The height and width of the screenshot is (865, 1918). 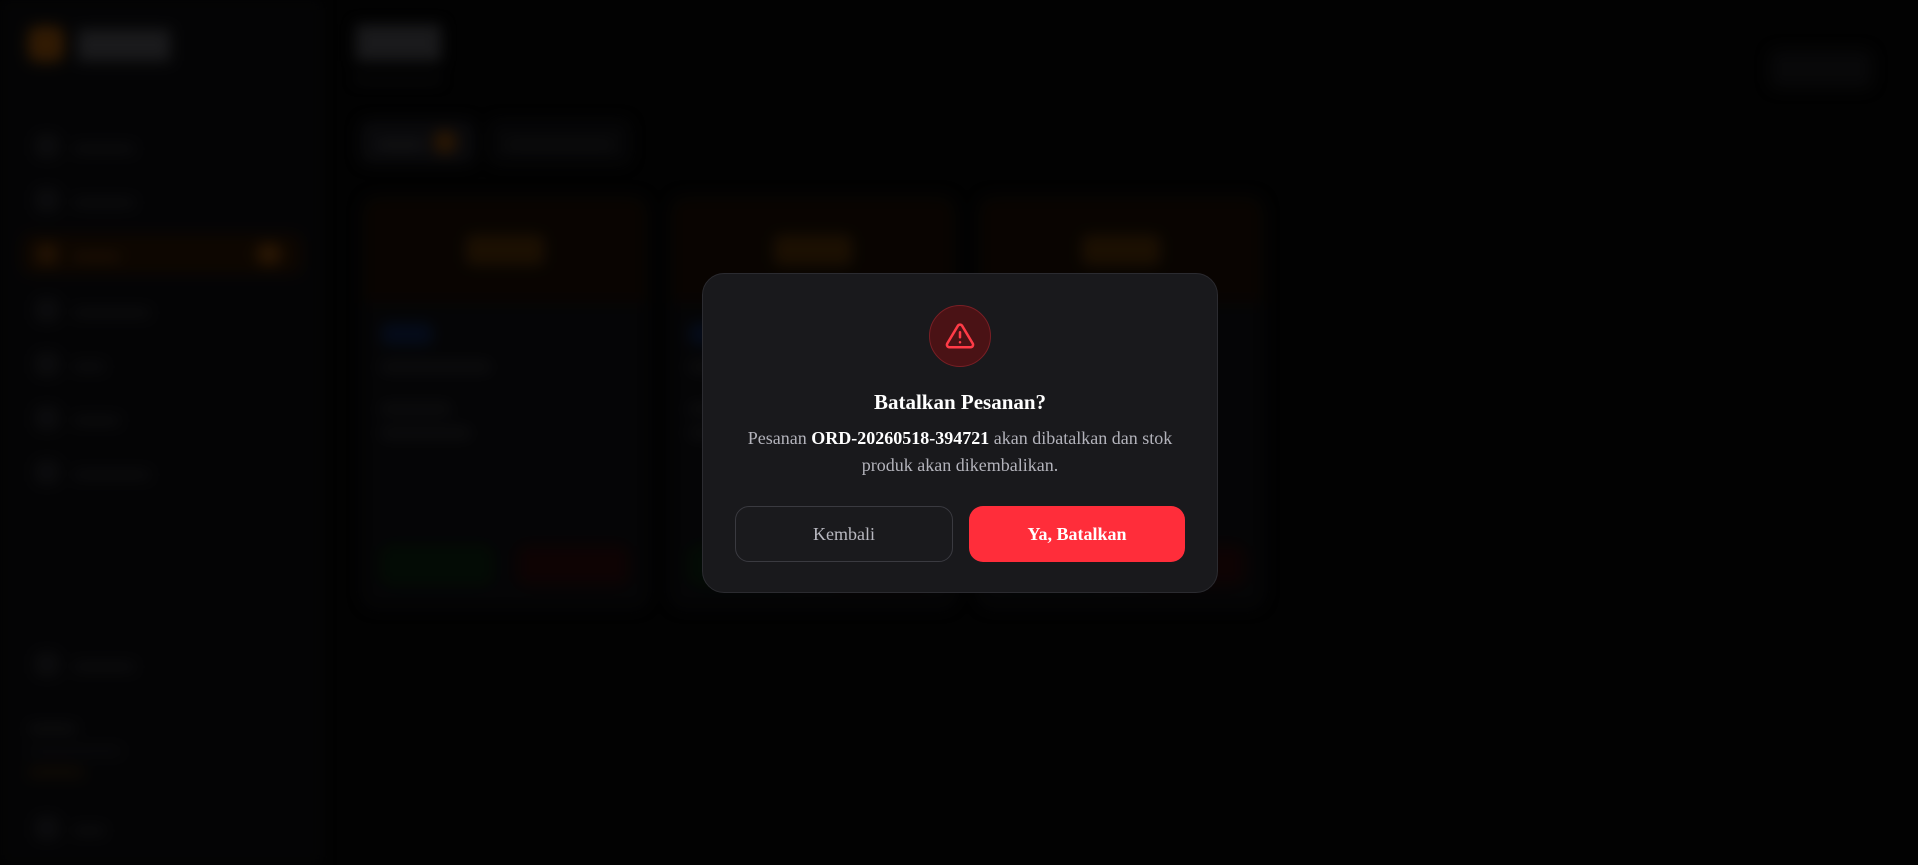 What do you see at coordinates (900, 438) in the screenshot?
I see `order-id: ORD-20260518-394721` at bounding box center [900, 438].